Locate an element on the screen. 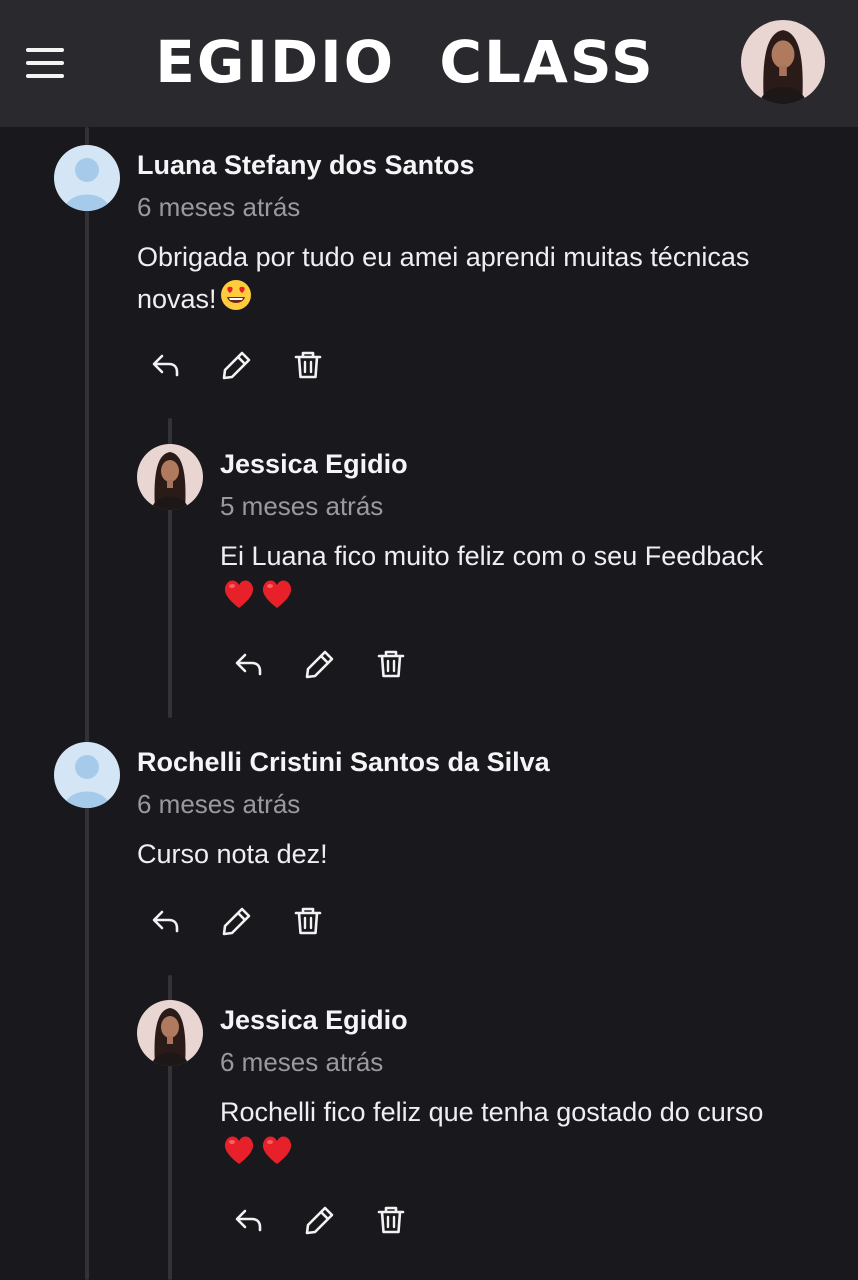  comment-author: Rochelli Cristini Santos da Silva is located at coordinates (343, 762).